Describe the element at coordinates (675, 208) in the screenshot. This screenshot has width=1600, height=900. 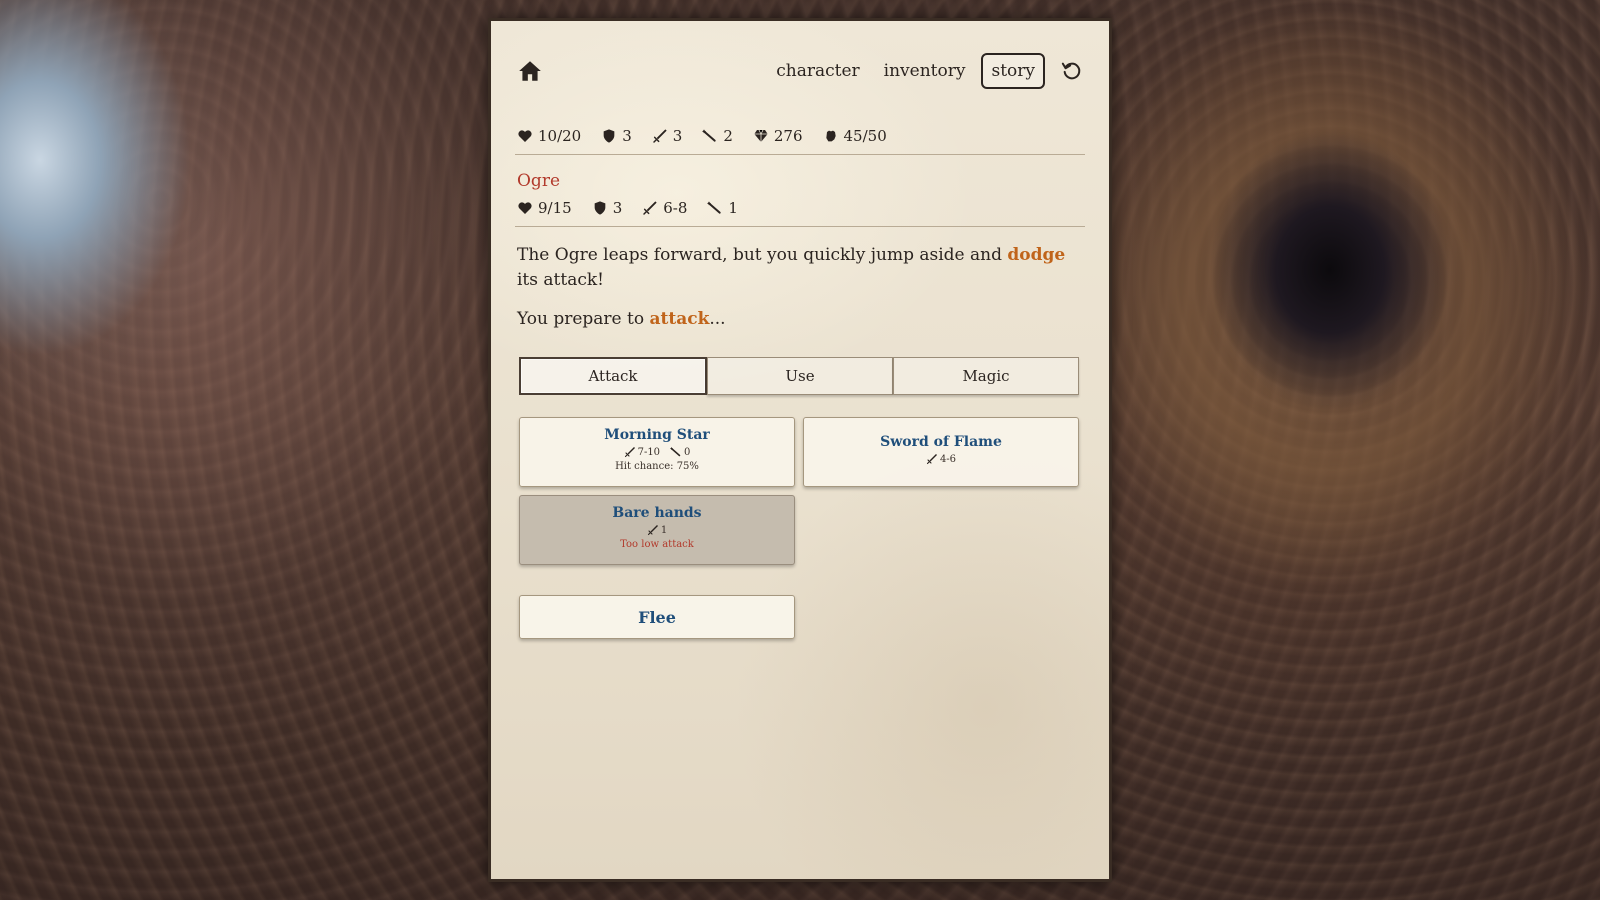
I see `enemy-attack-value: 6-8` at that location.